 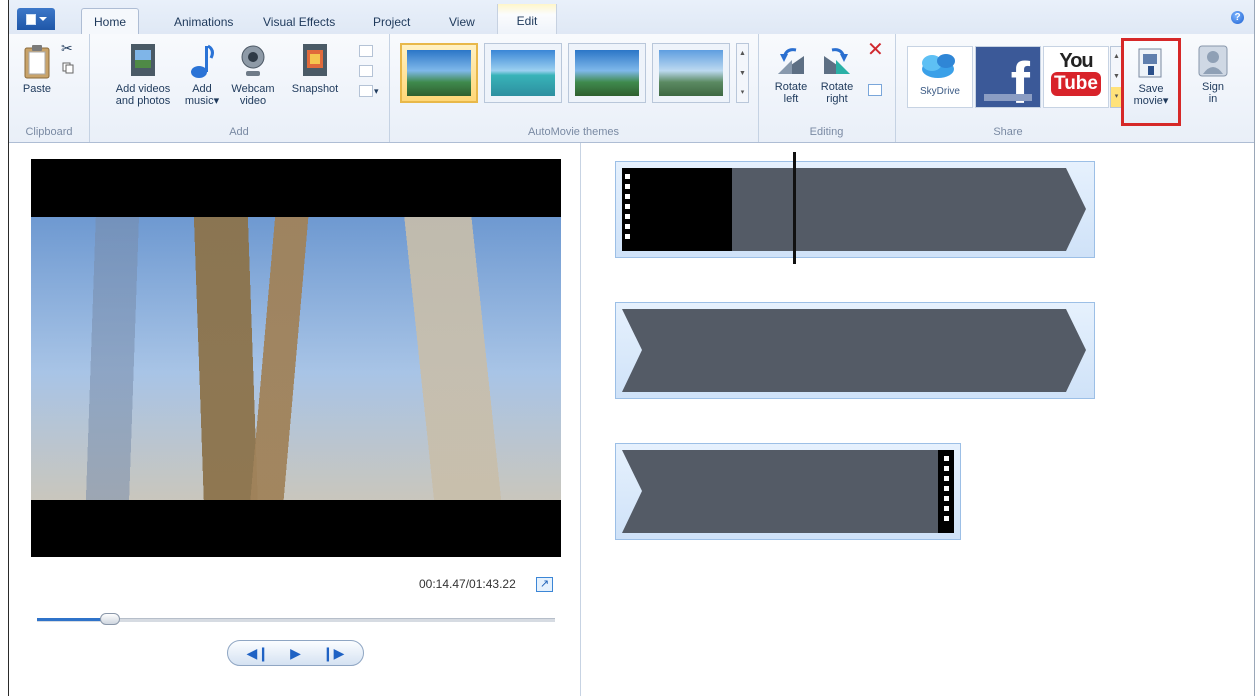 I want to click on snapshot-icon, so click(x=315, y=60).